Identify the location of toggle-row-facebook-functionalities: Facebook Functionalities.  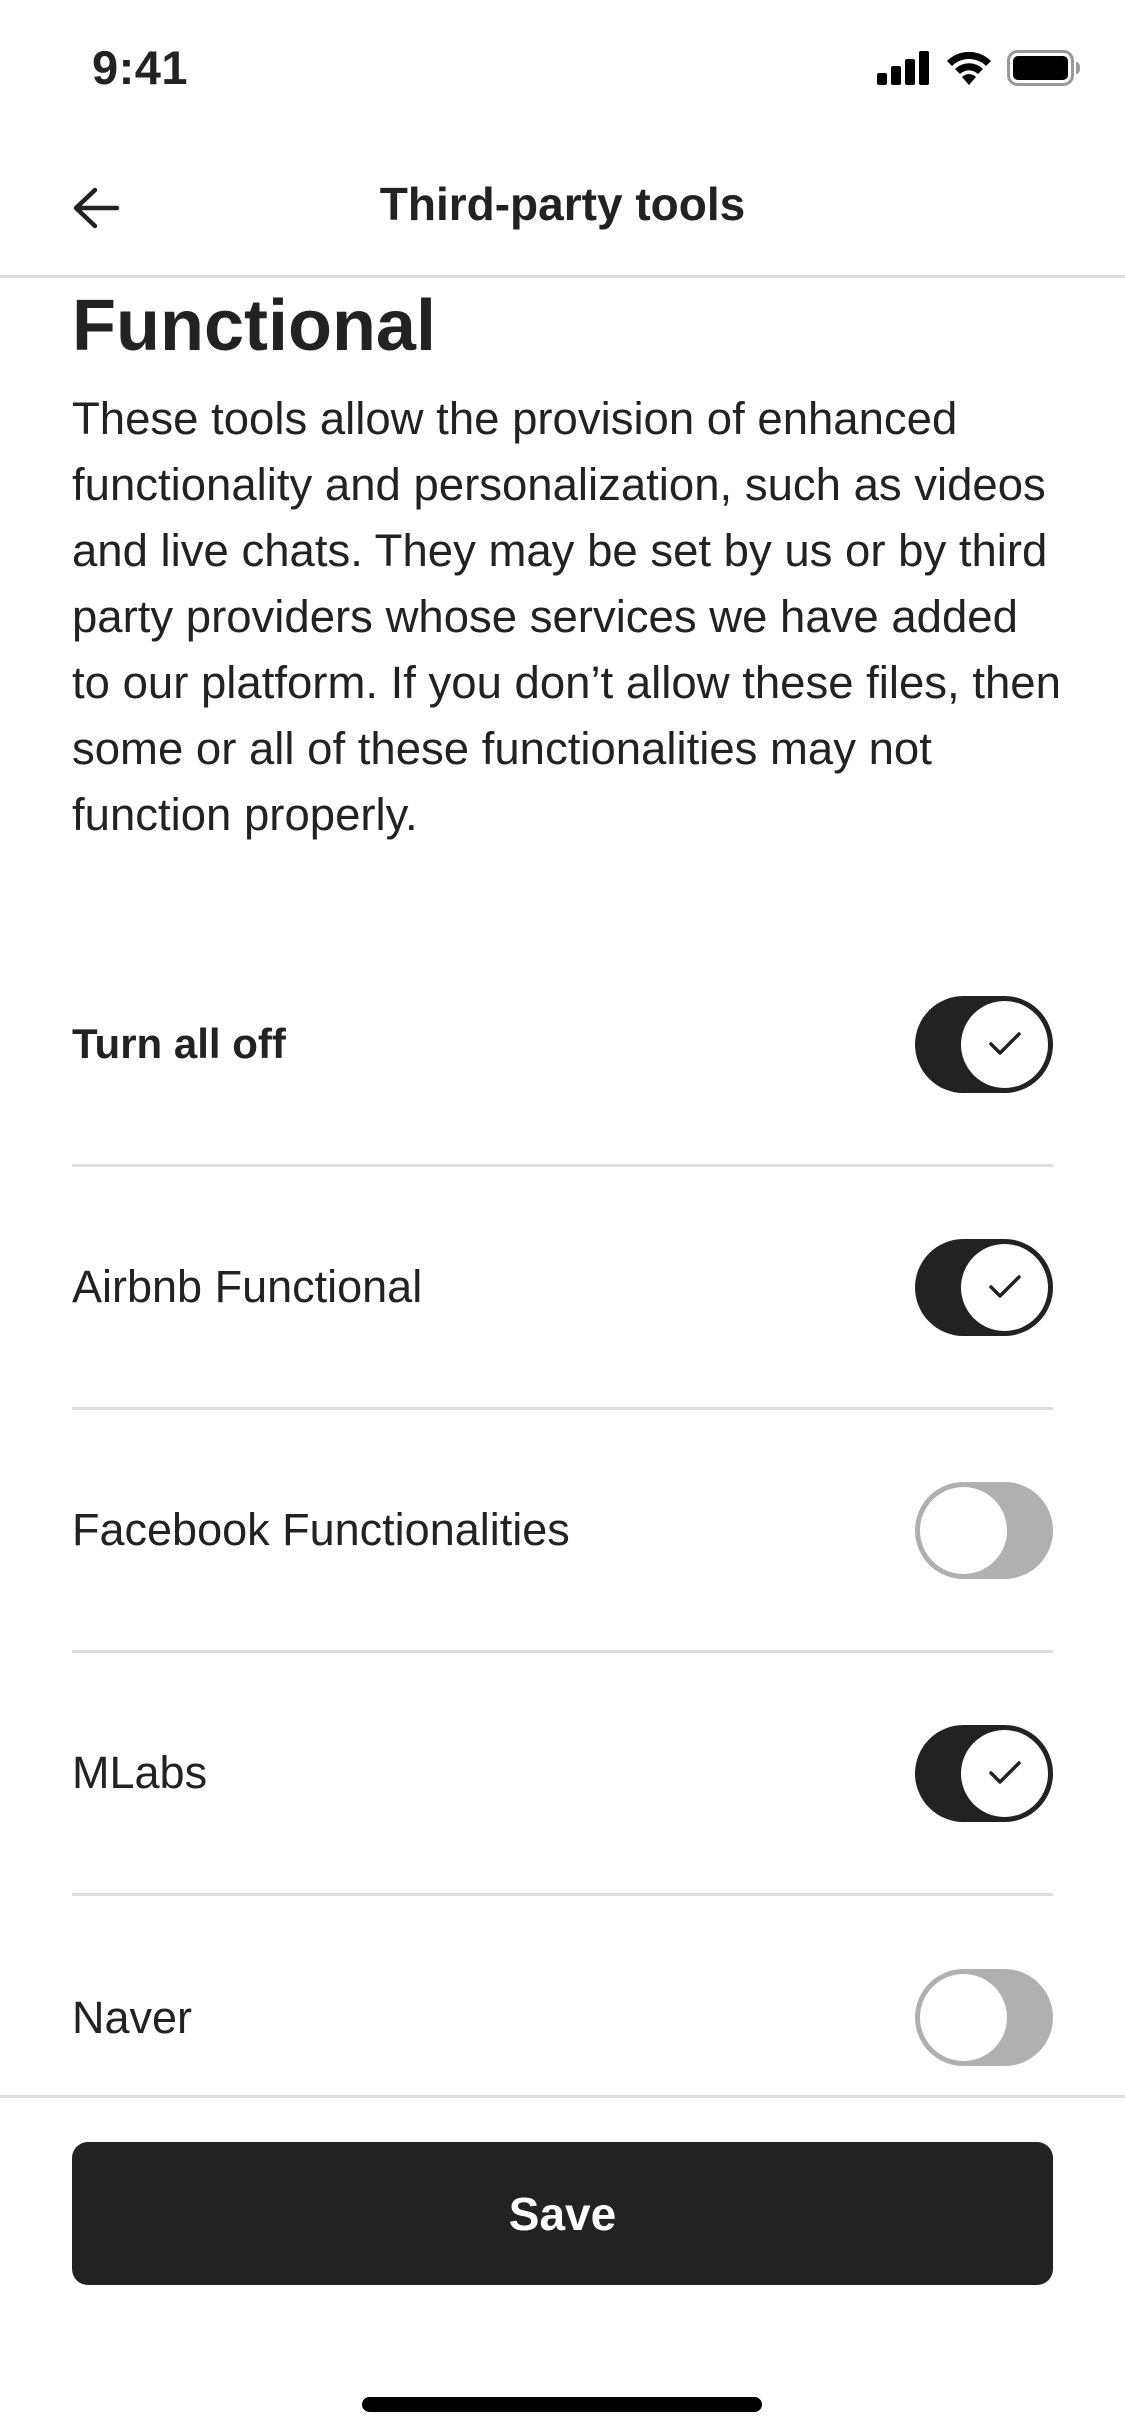
(562, 1531).